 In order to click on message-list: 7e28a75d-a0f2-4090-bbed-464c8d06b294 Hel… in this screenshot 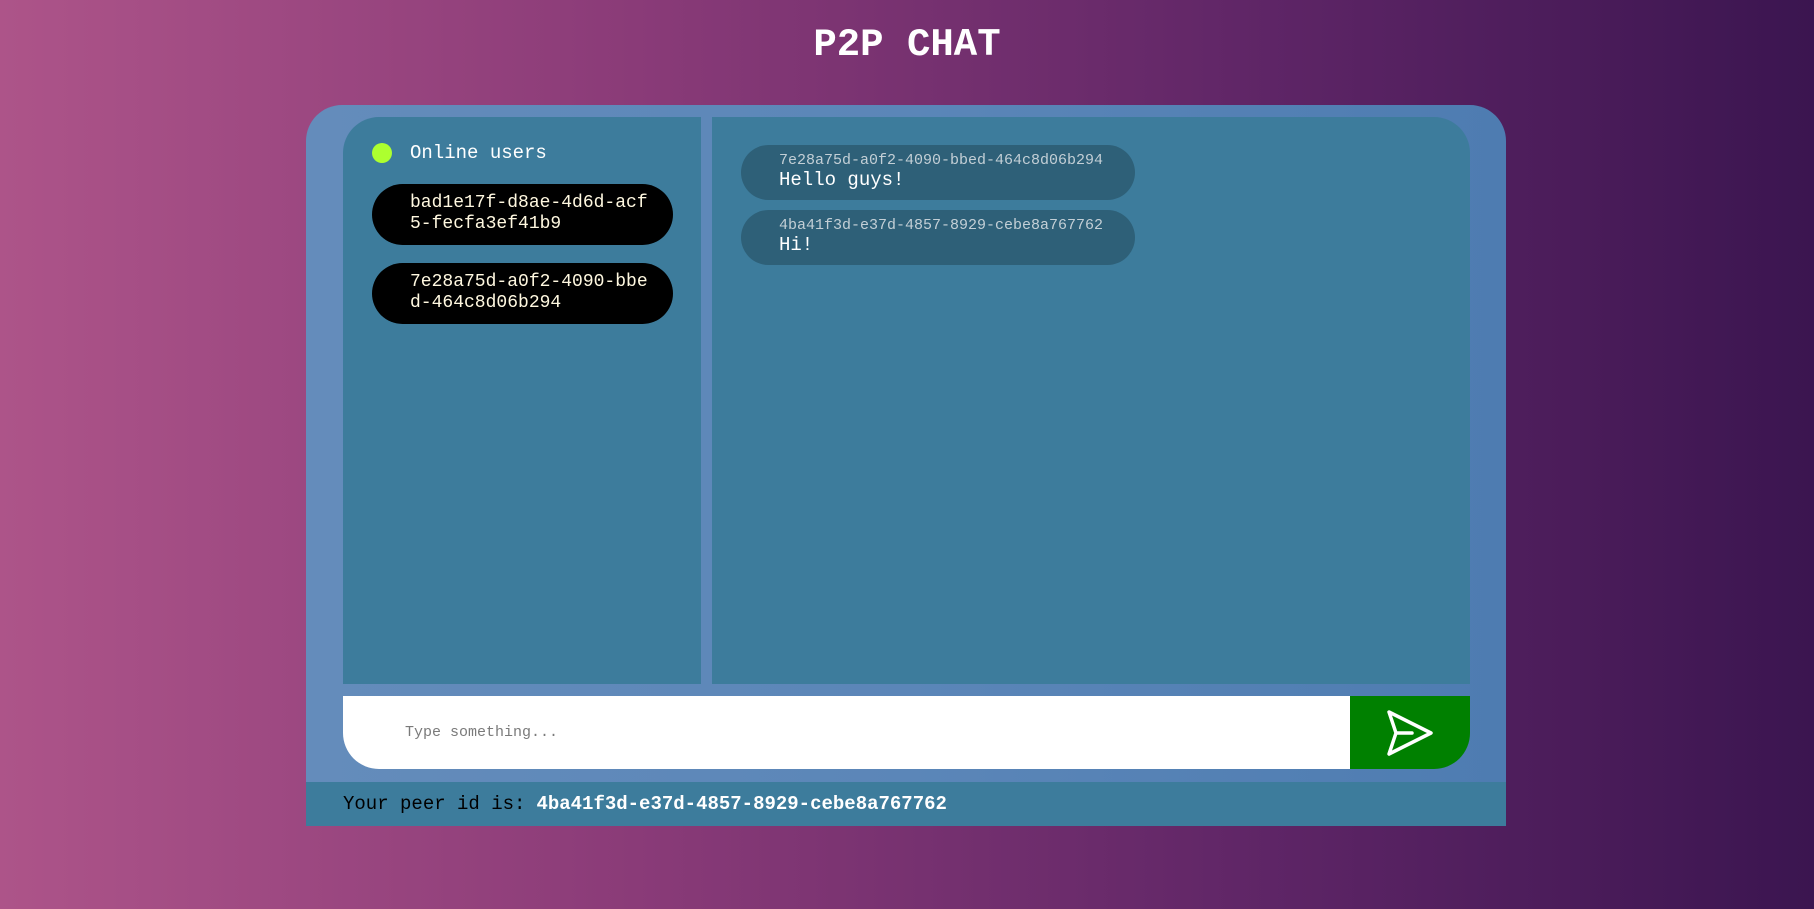, I will do `click(938, 210)`.